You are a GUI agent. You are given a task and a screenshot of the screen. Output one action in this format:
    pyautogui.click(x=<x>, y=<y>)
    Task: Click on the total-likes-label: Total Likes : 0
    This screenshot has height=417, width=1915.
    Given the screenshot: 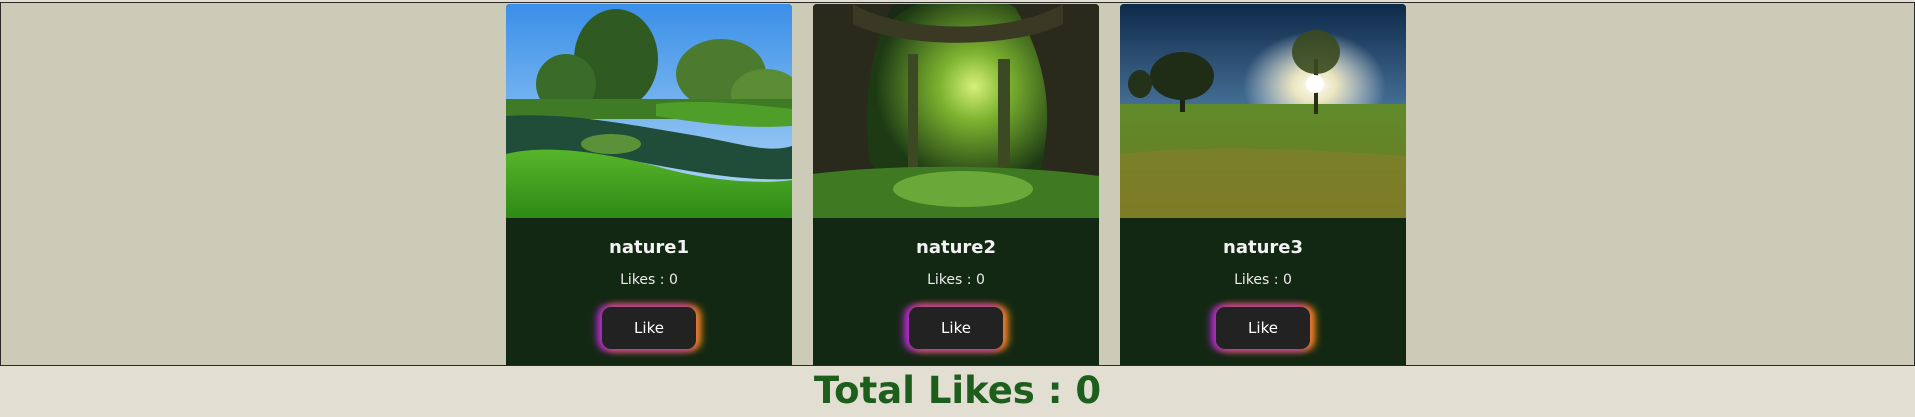 What is the action you would take?
    pyautogui.click(x=957, y=390)
    